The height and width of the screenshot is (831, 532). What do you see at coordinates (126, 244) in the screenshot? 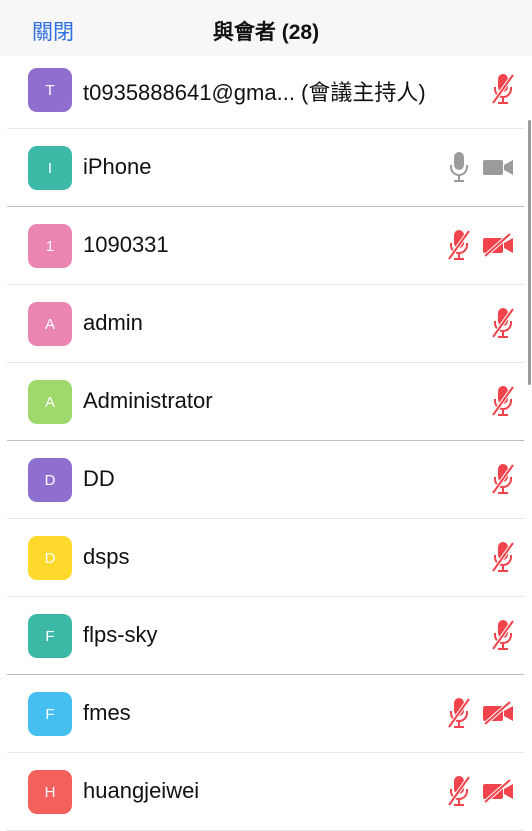
I see `participant-name: 1090331` at bounding box center [126, 244].